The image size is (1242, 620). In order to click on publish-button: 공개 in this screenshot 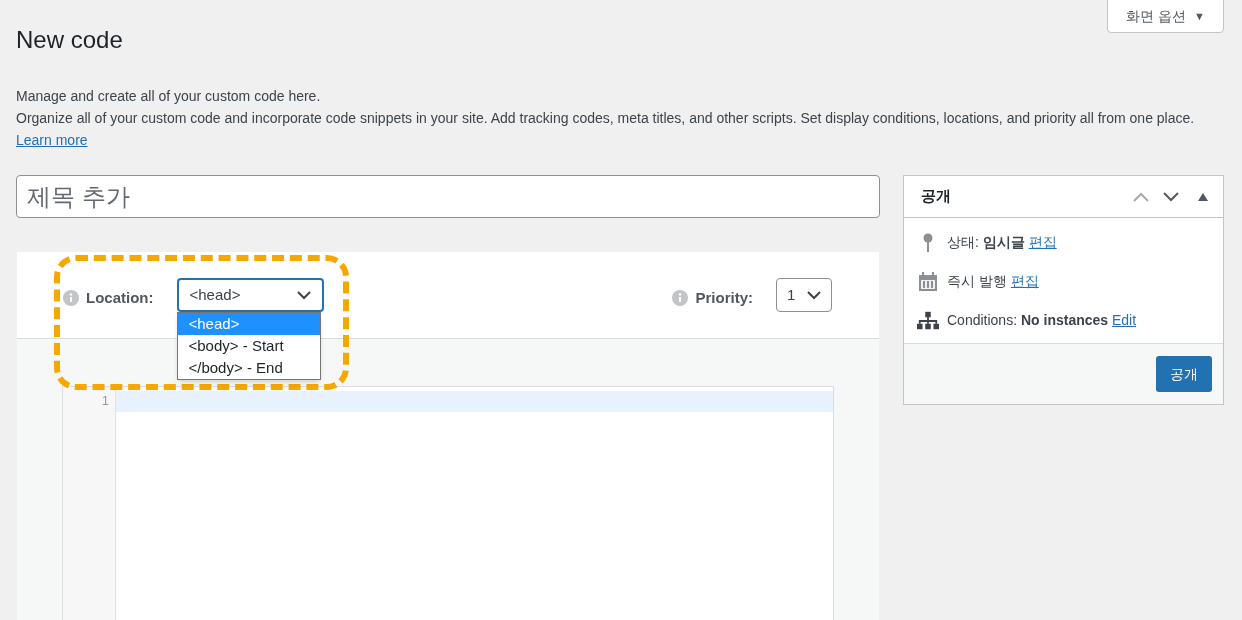, I will do `click(1184, 374)`.